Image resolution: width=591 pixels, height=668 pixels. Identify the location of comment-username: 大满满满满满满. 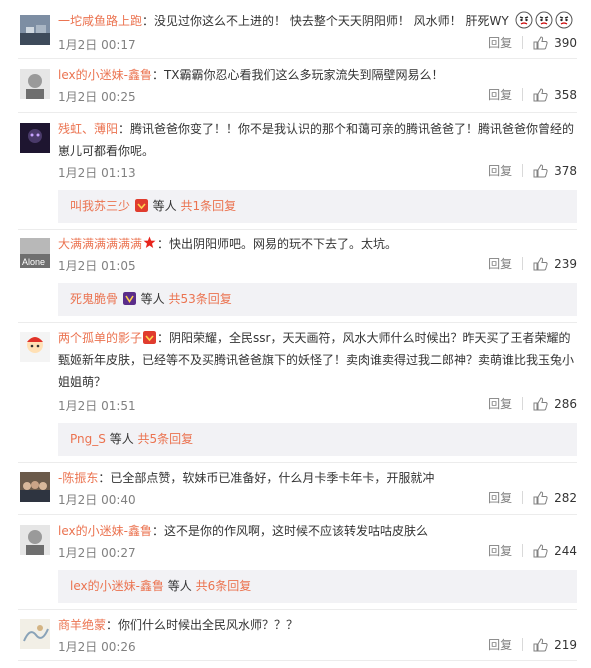
(100, 244).